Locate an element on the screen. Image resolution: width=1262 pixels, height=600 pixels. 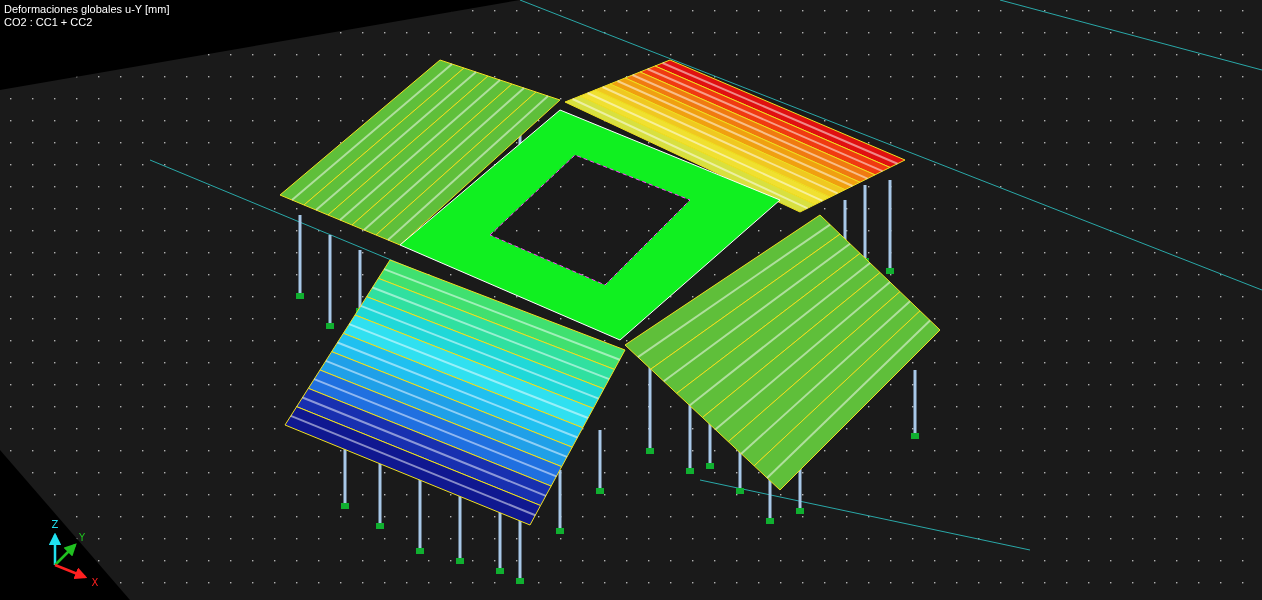
axis-label: Y is located at coordinates (82, 537).